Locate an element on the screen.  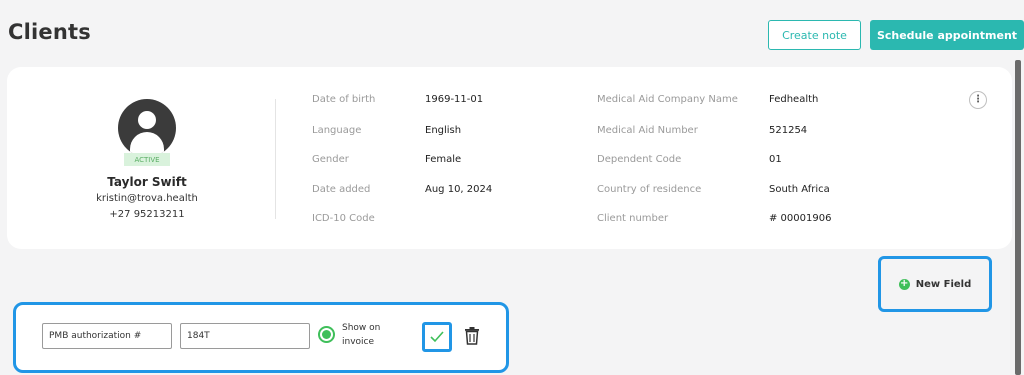
field-value-input: 184T is located at coordinates (245, 336).